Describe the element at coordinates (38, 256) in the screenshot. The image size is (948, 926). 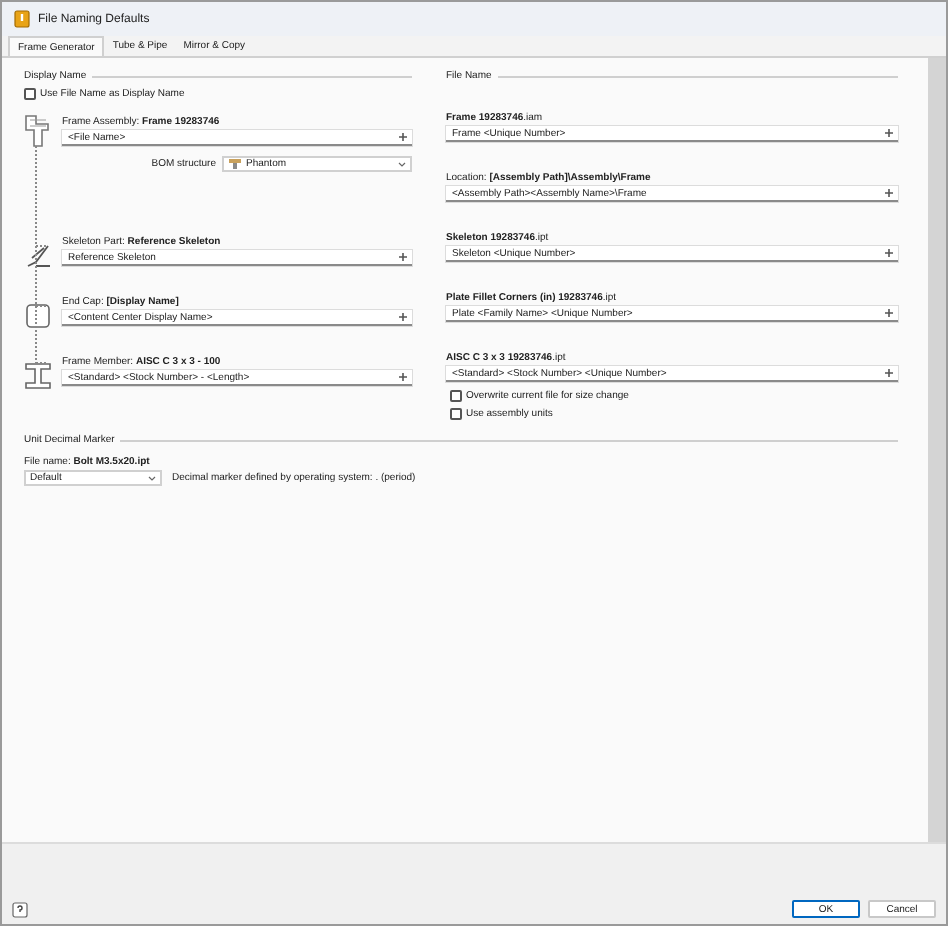
I see `pencil-icon` at that location.